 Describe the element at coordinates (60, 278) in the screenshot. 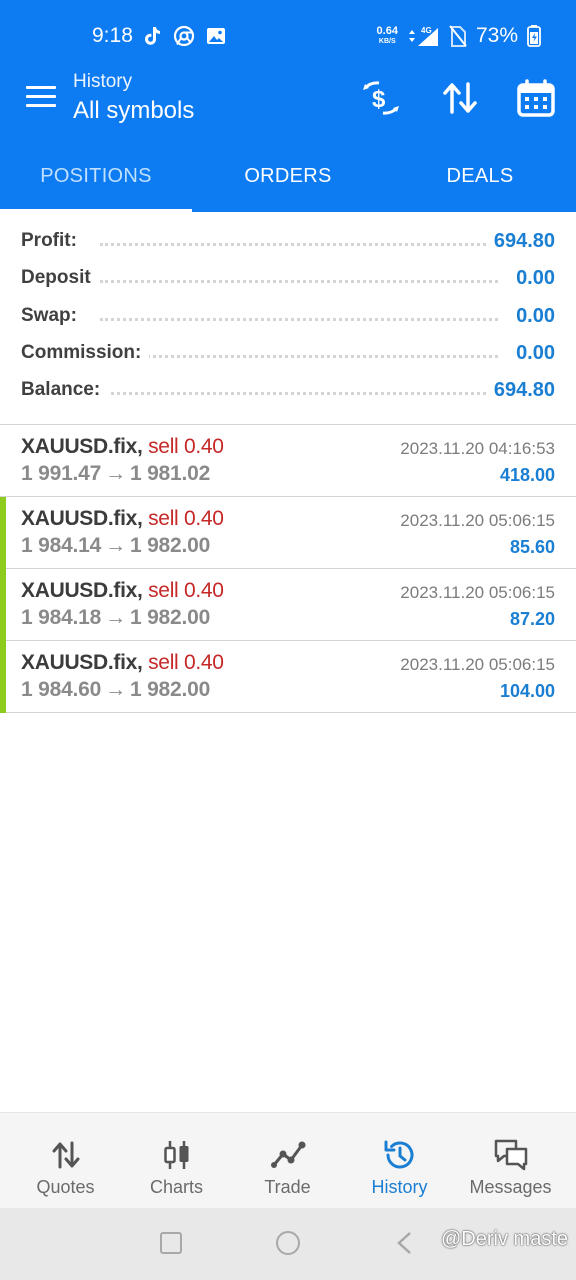

I see `summary-label: Deposit` at that location.